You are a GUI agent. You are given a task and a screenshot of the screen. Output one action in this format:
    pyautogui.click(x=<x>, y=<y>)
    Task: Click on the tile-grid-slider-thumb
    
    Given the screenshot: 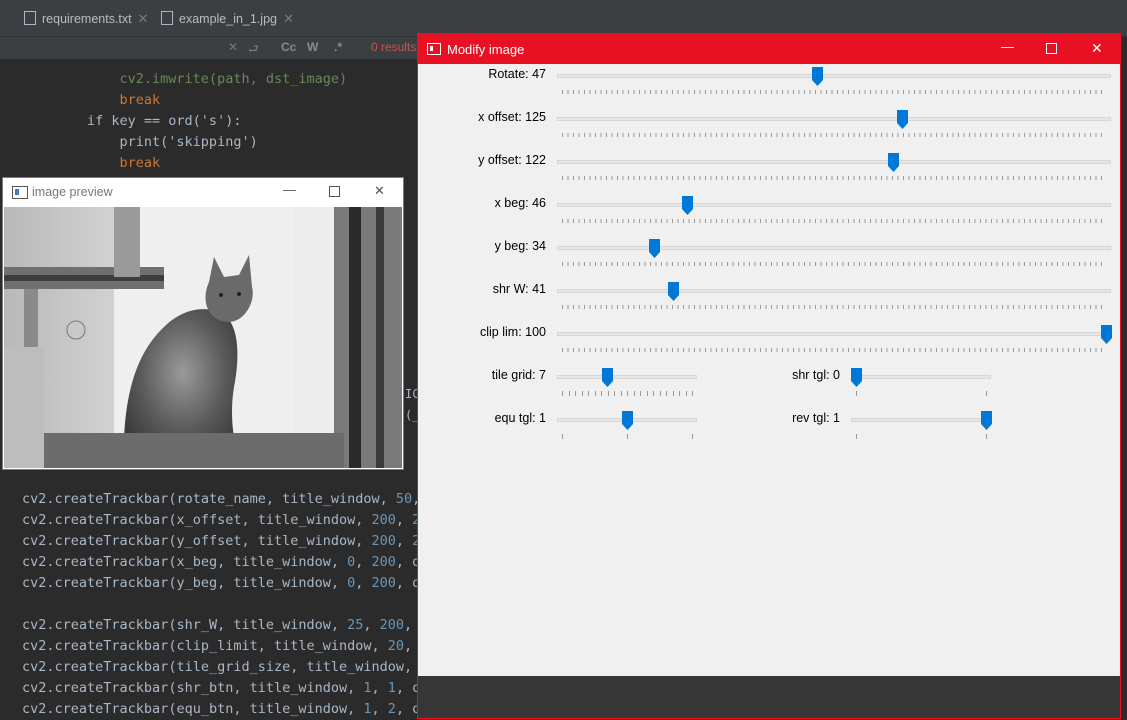 What is the action you would take?
    pyautogui.click(x=607, y=377)
    